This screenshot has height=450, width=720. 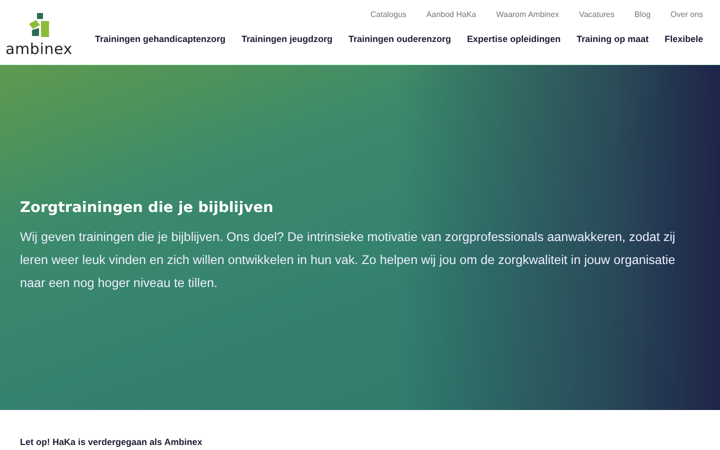 What do you see at coordinates (642, 20) in the screenshot?
I see `top-link: Blog` at bounding box center [642, 20].